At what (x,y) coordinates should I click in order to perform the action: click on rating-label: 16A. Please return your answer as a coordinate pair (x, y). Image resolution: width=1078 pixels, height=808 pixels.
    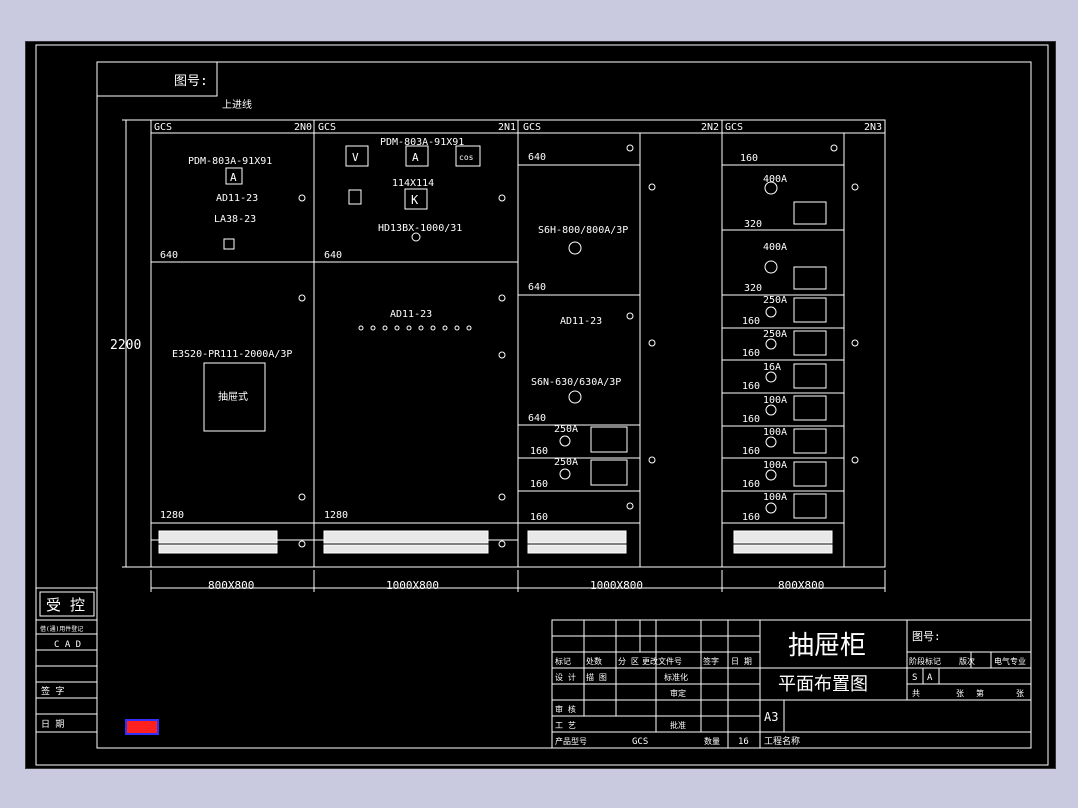
    Looking at the image, I should click on (772, 367).